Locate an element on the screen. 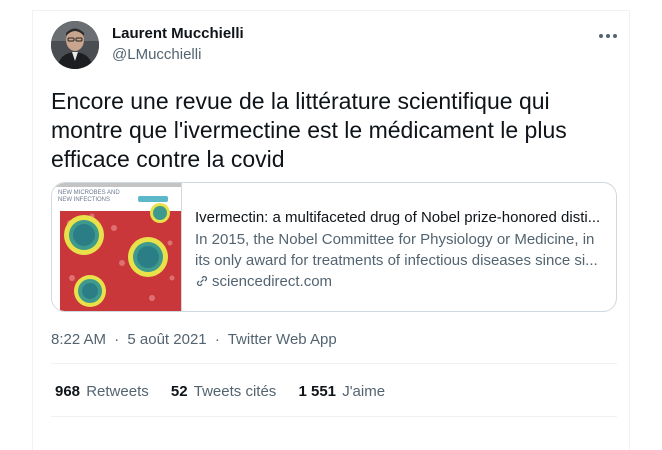  card-thumbnail: NEW MICROBES AND NEW INFECTIONS is located at coordinates (117, 247).